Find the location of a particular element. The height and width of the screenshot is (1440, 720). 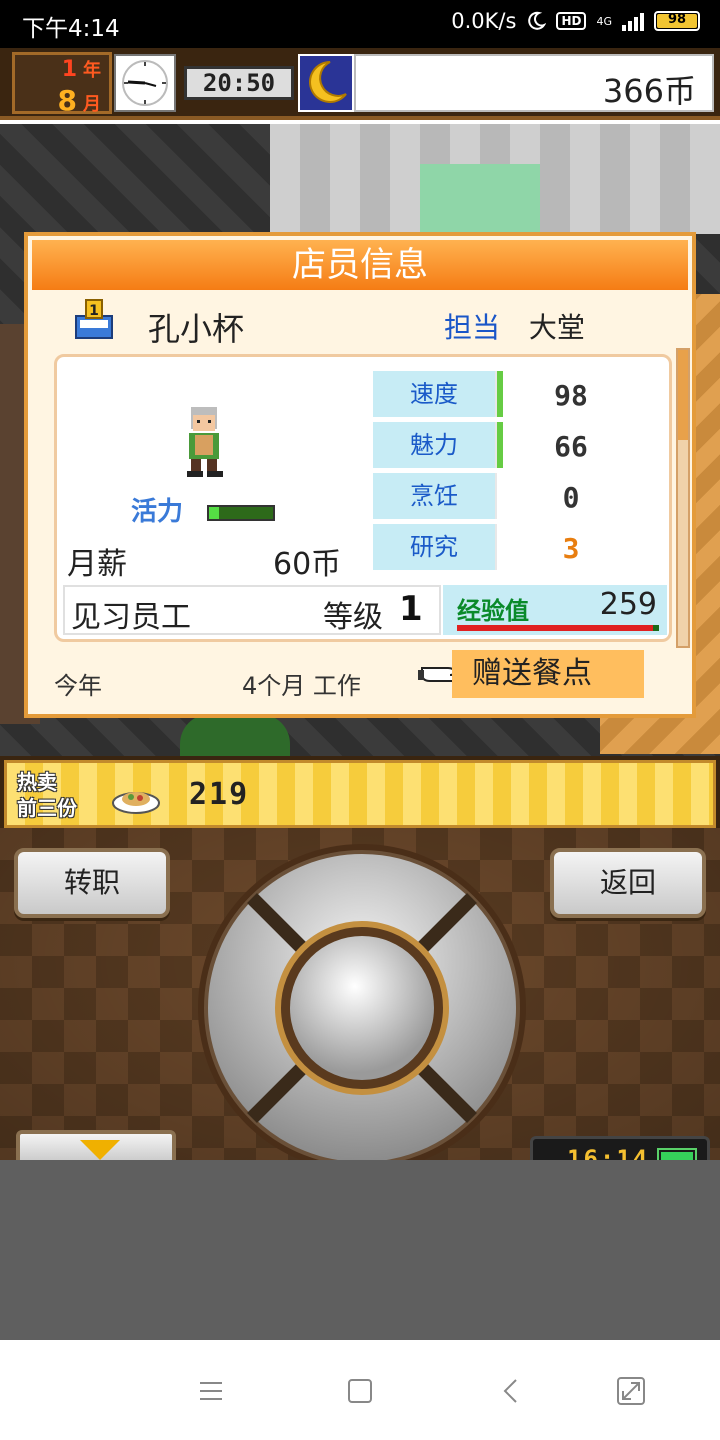

rank-title: 见习员工 is located at coordinates (131, 617).